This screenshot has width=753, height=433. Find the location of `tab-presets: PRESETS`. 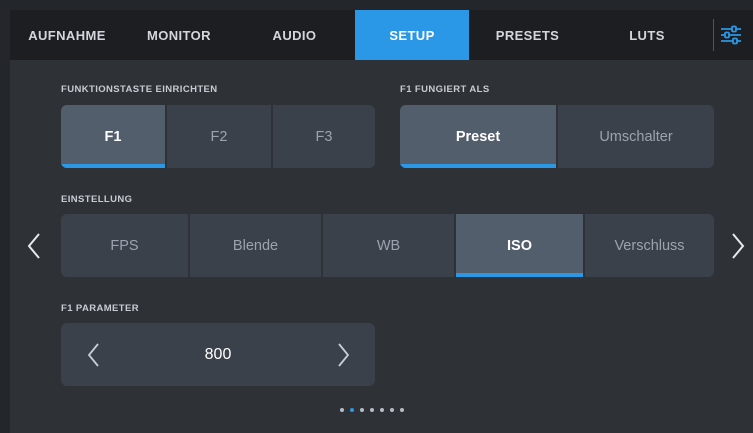

tab-presets: PRESETS is located at coordinates (527, 35).